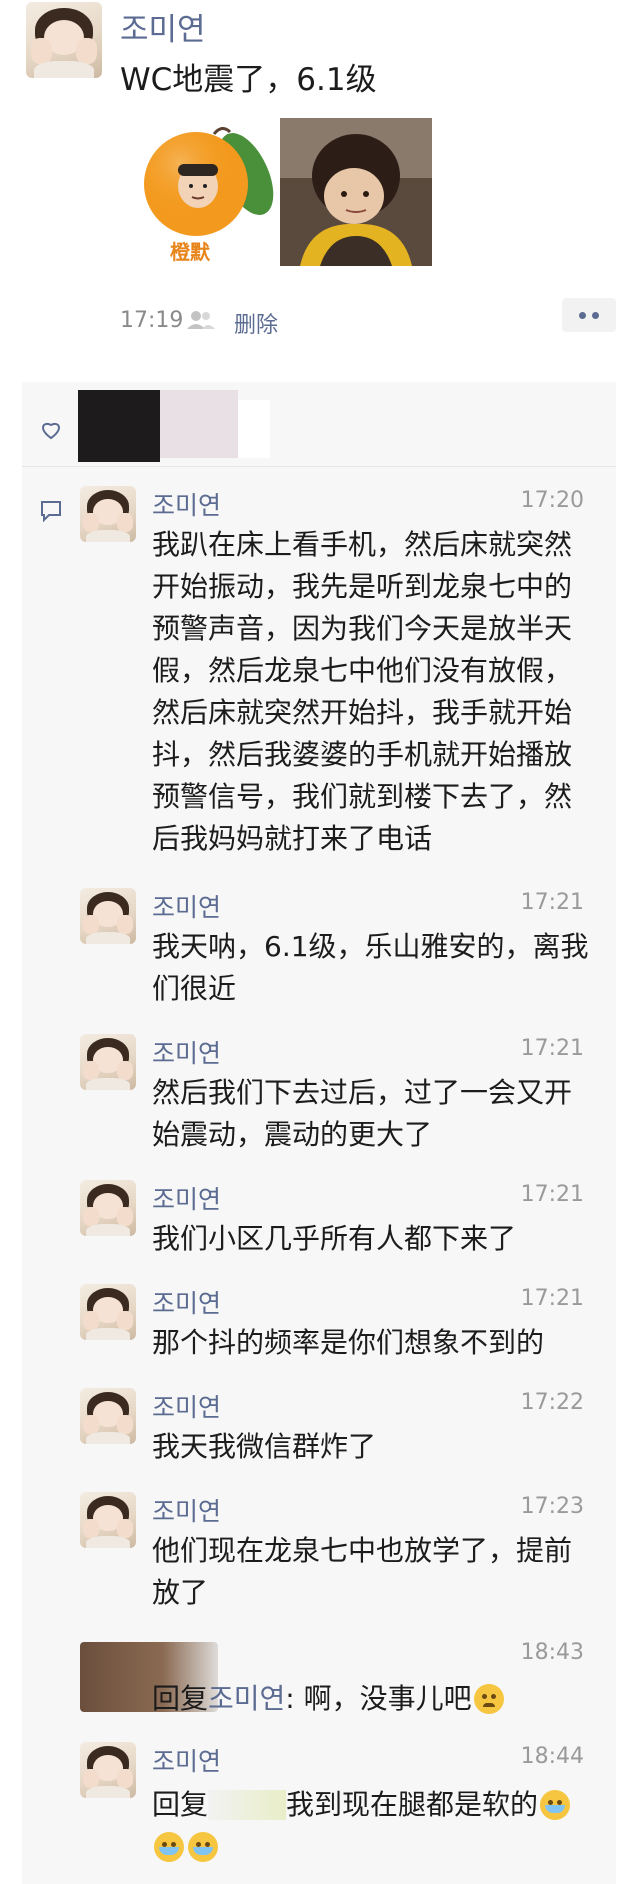  I want to click on post-text: WC地震了，6.1级, so click(248, 80).